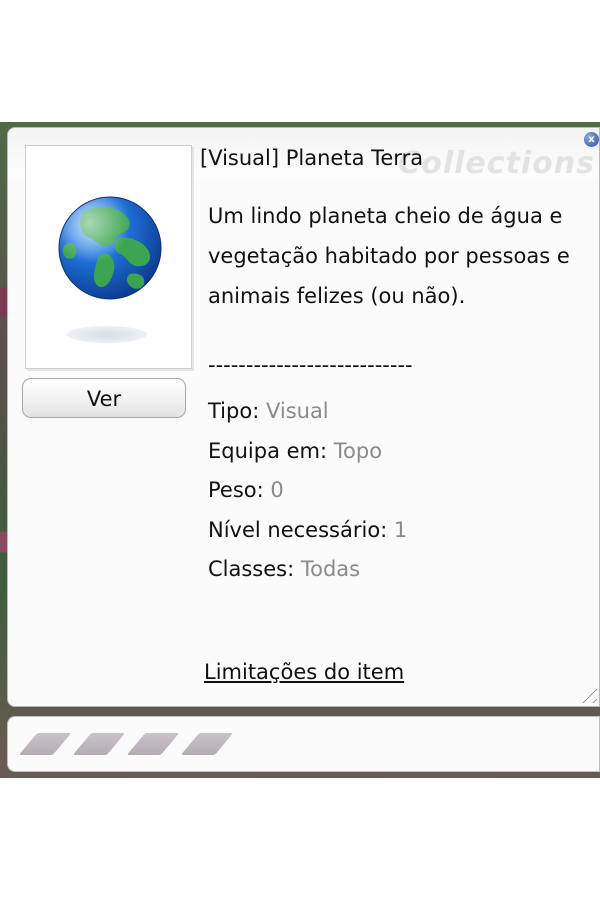 This screenshot has width=600, height=900. What do you see at coordinates (303, 744) in the screenshot?
I see `card-slot-bar` at bounding box center [303, 744].